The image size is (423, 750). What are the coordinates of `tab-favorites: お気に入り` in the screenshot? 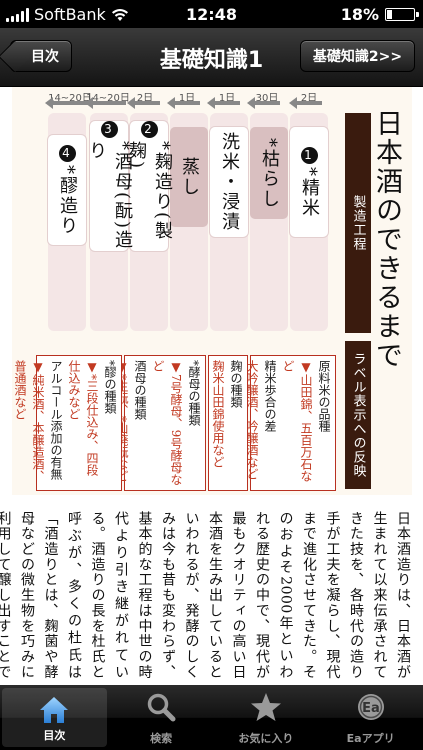 It's located at (266, 717).